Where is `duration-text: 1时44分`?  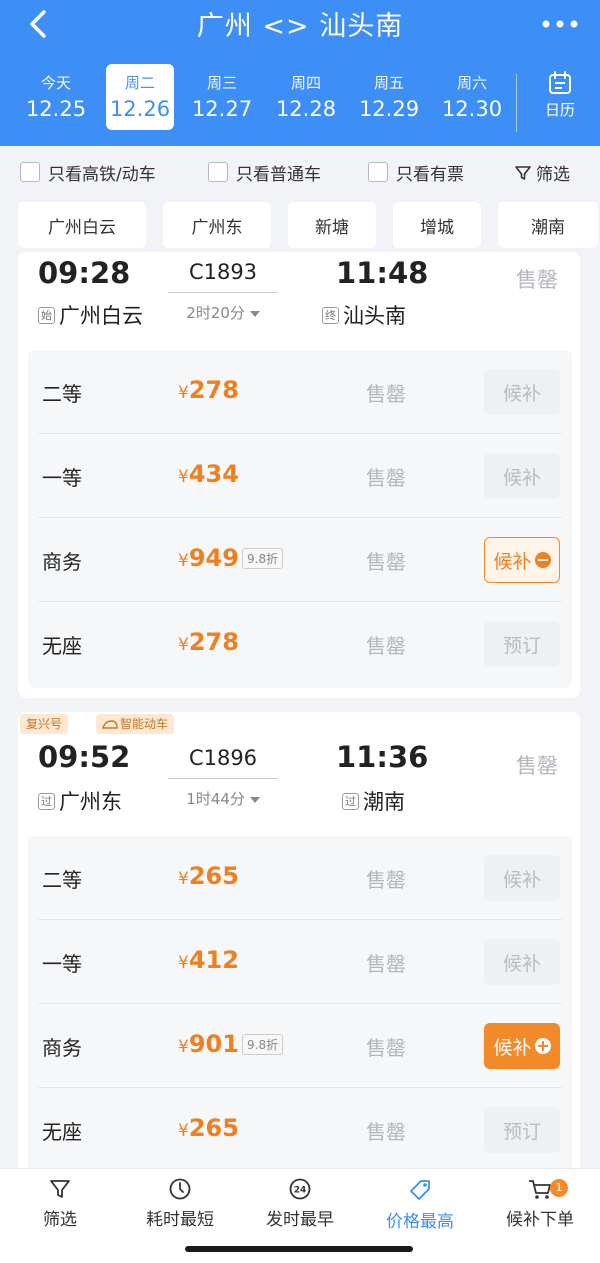
duration-text: 1时44分 is located at coordinates (215, 799).